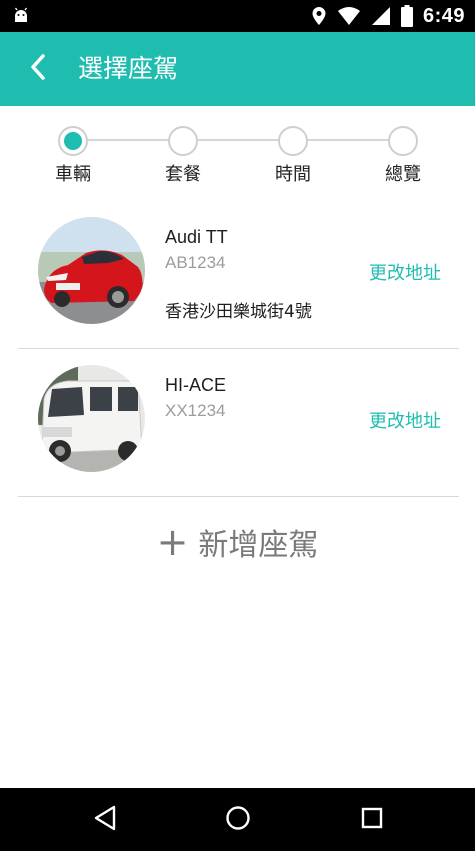 Image resolution: width=475 pixels, height=851 pixels. I want to click on vehicle-address: 香港沙田樂城街4號, so click(238, 312).